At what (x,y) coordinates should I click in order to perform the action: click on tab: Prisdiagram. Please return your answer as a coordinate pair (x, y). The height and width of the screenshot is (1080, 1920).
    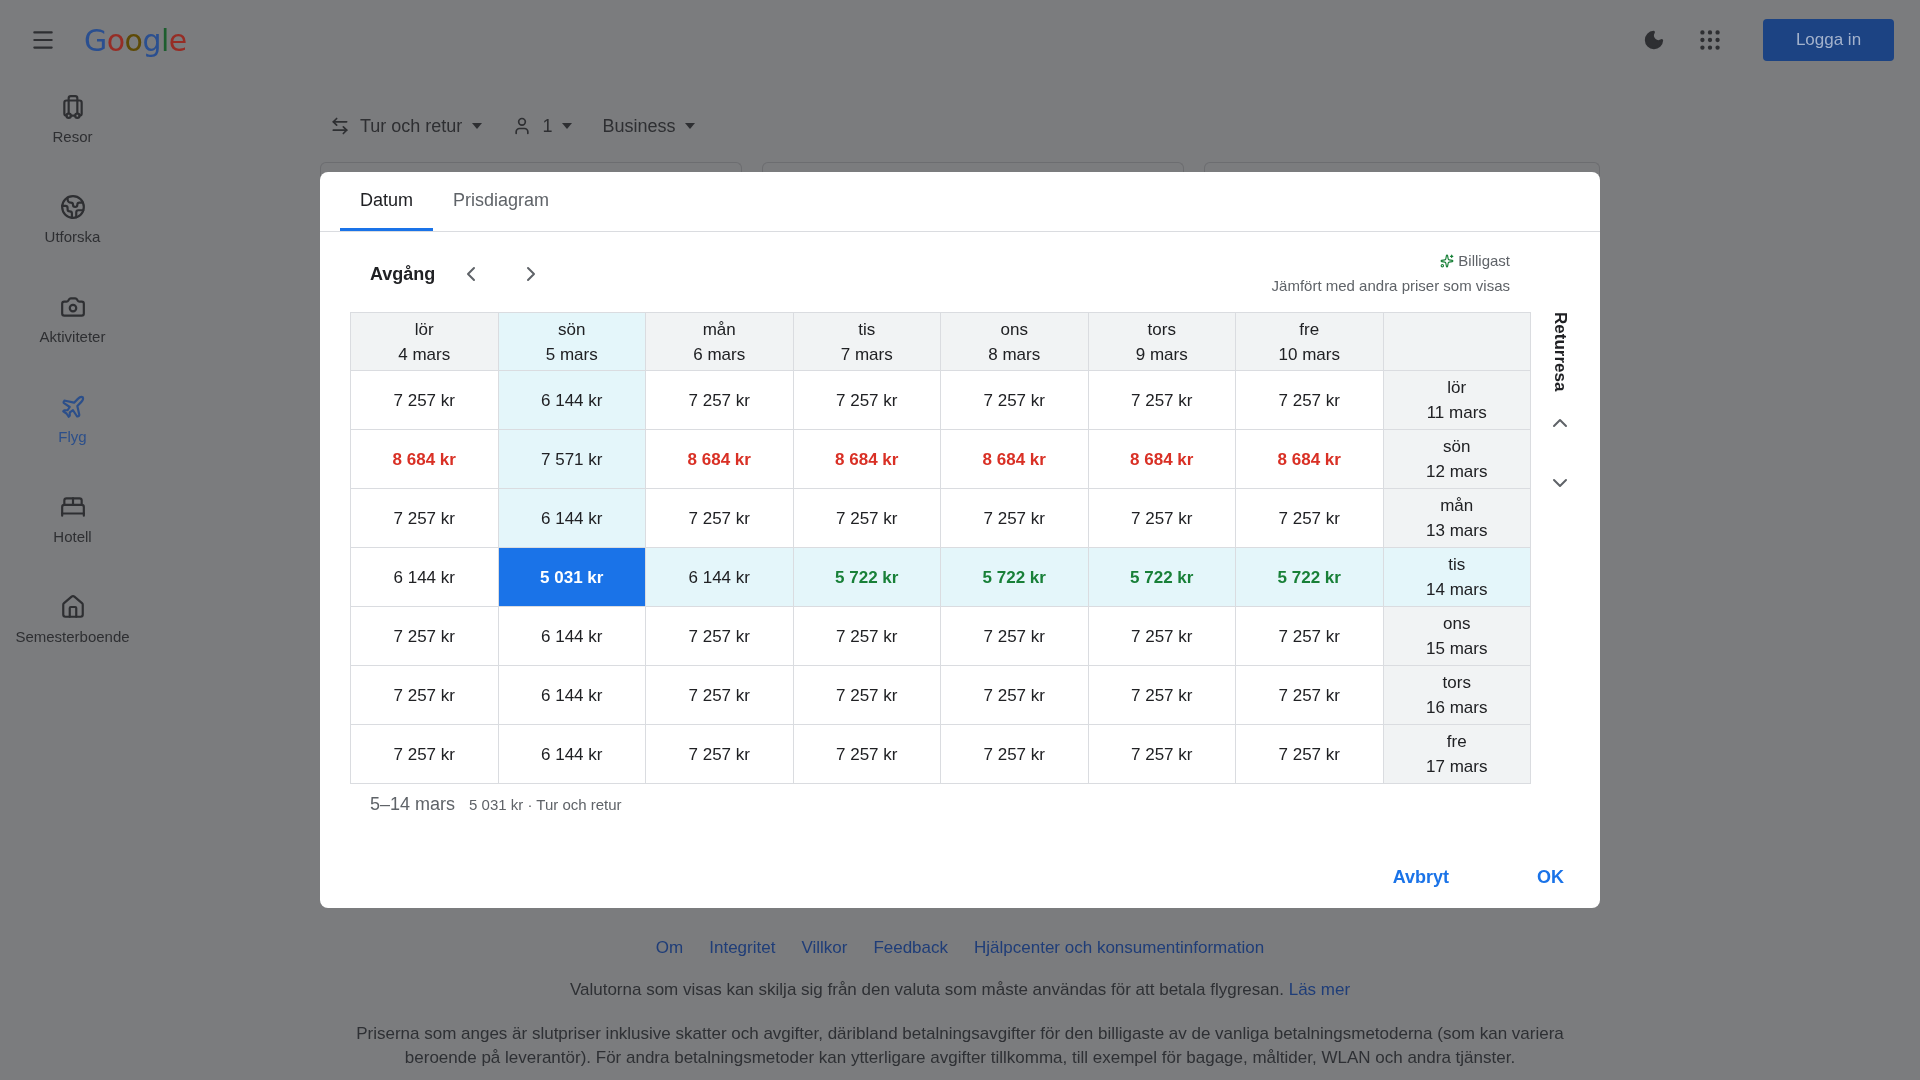
    Looking at the image, I should click on (501, 201).